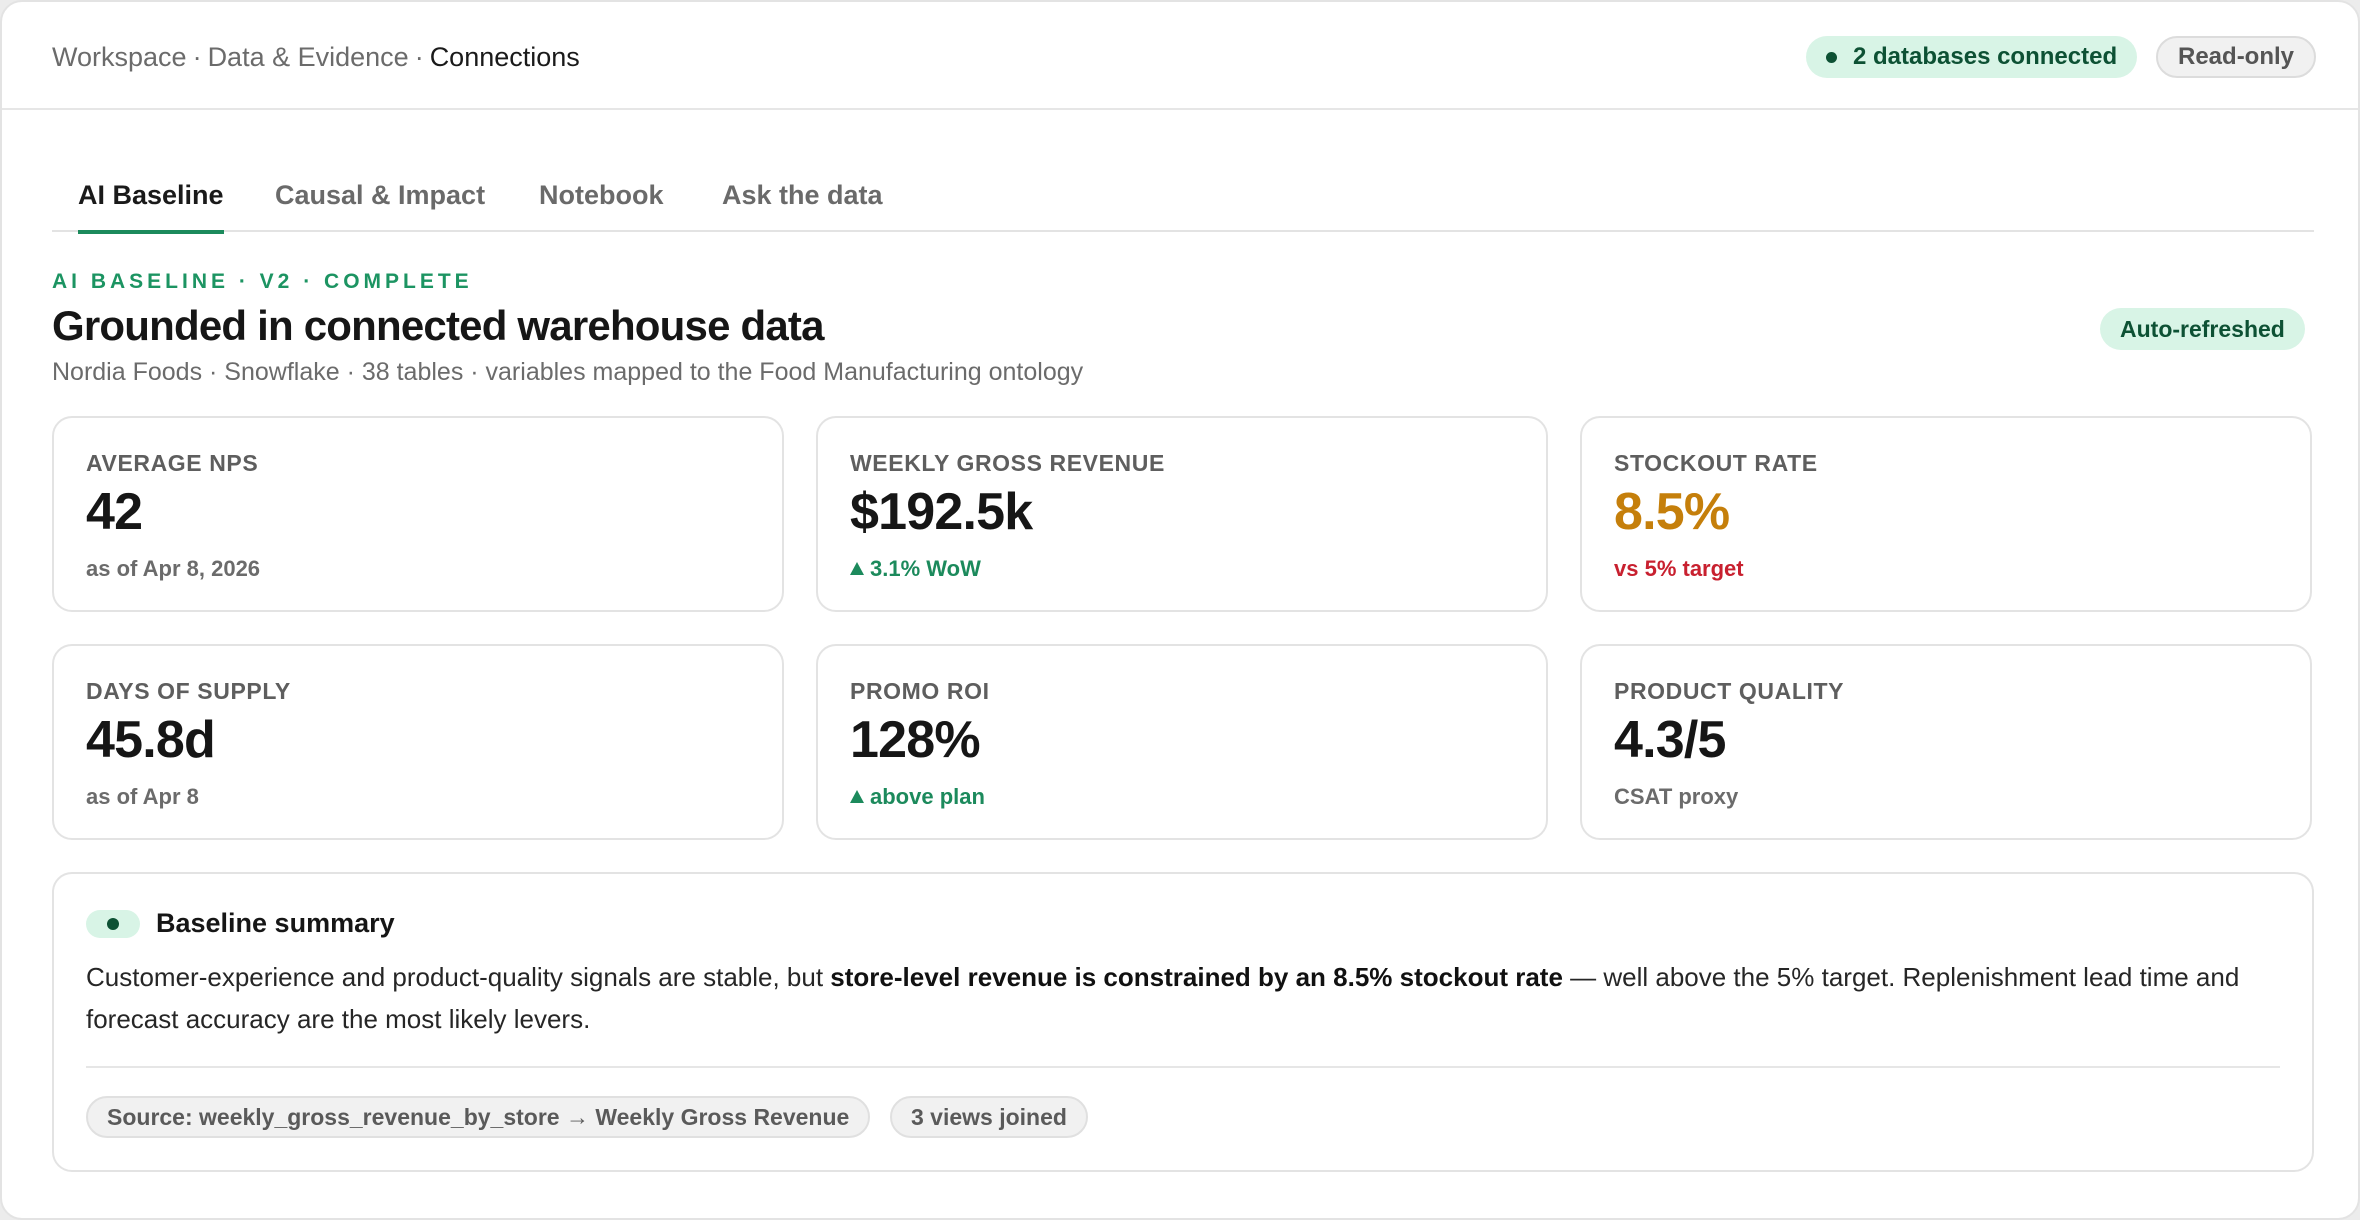  What do you see at coordinates (1182, 742) in the screenshot?
I see `metric-card-promo-roi: PROMO ROI 128% above plan` at bounding box center [1182, 742].